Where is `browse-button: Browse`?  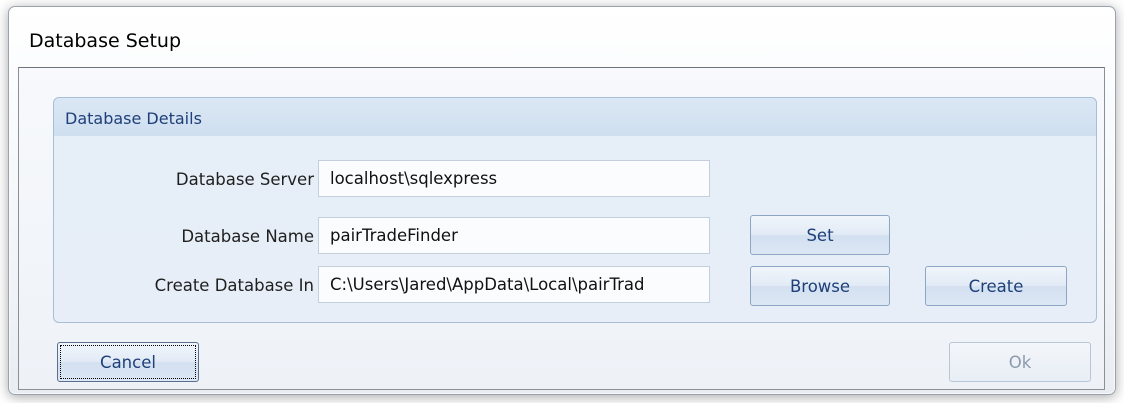
browse-button: Browse is located at coordinates (820, 286).